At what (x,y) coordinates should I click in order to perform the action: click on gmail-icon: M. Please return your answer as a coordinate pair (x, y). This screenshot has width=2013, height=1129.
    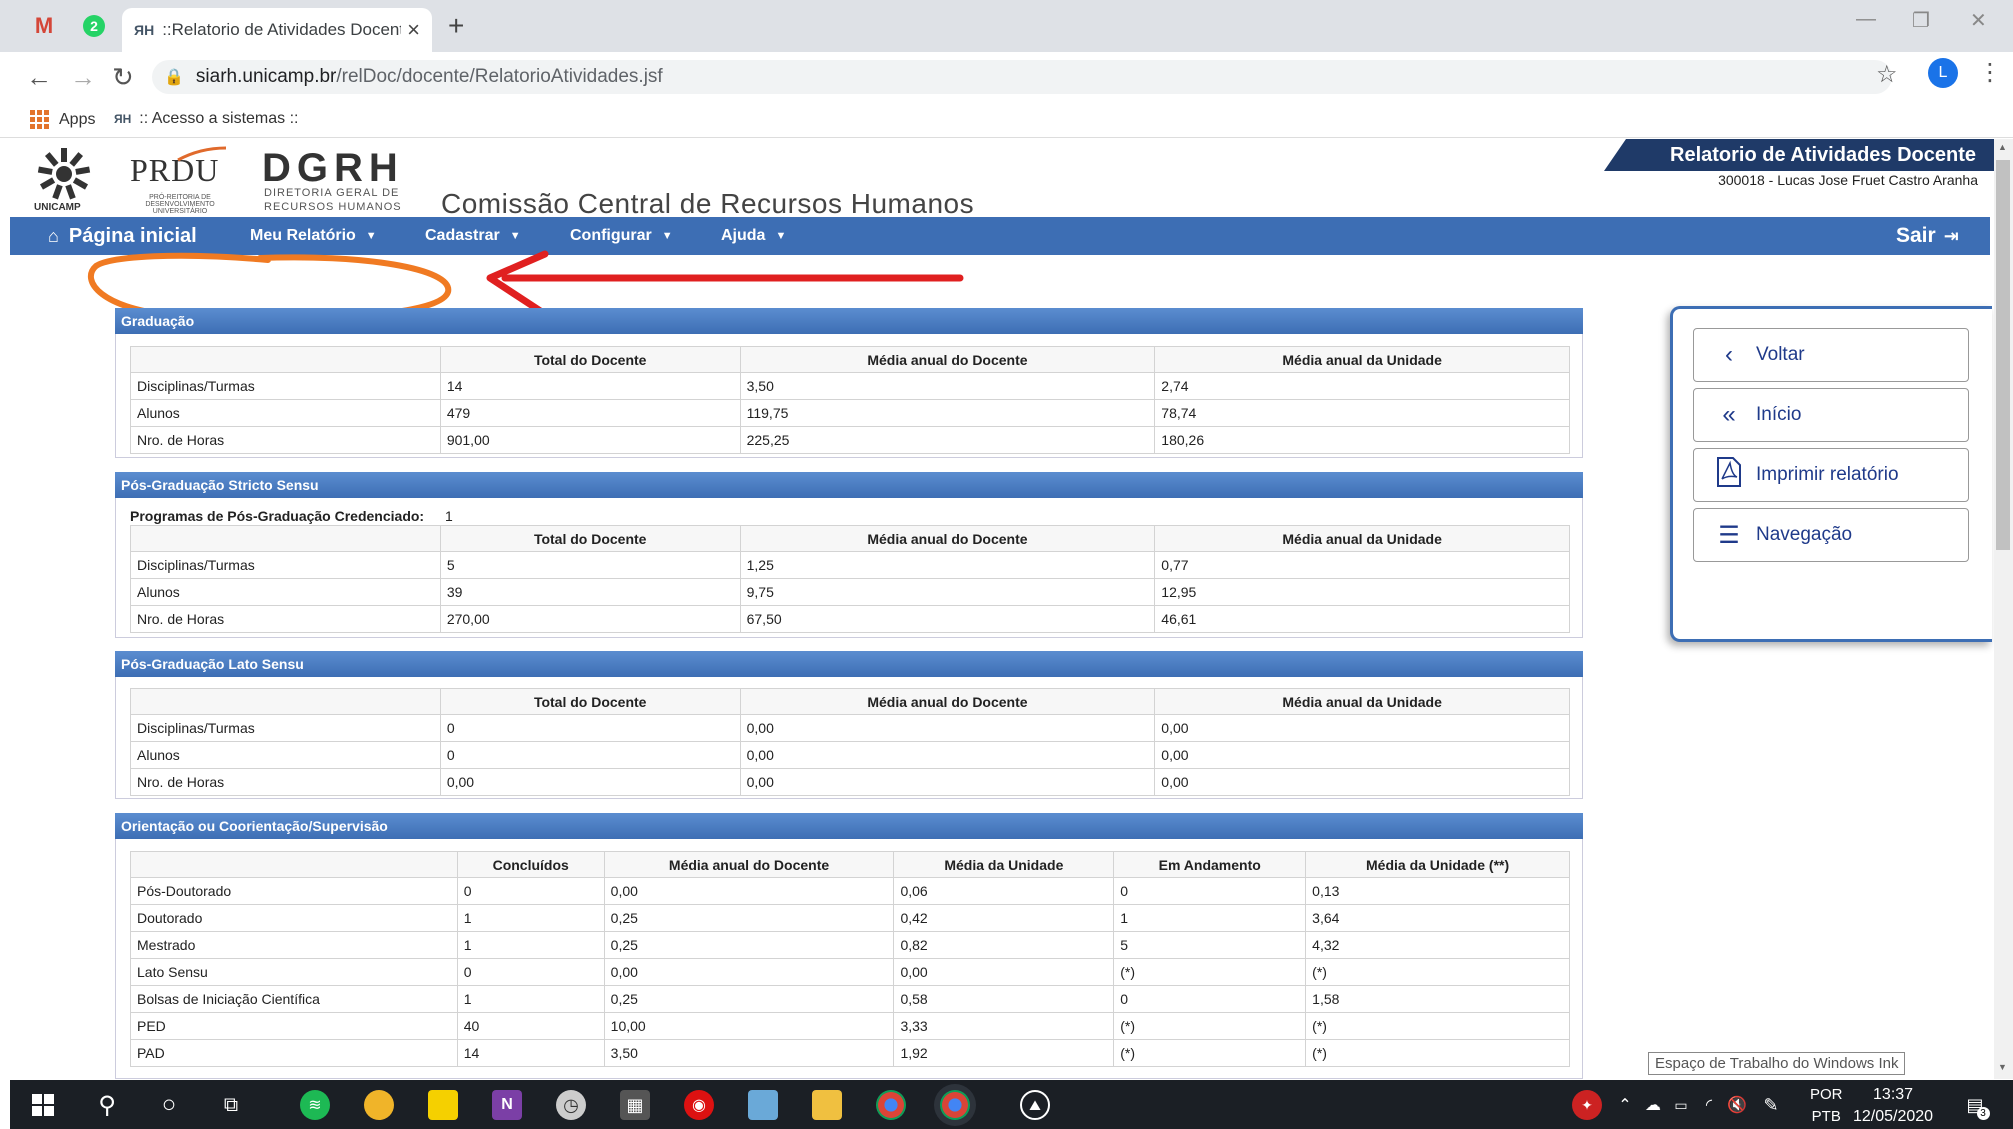
    Looking at the image, I should click on (44, 25).